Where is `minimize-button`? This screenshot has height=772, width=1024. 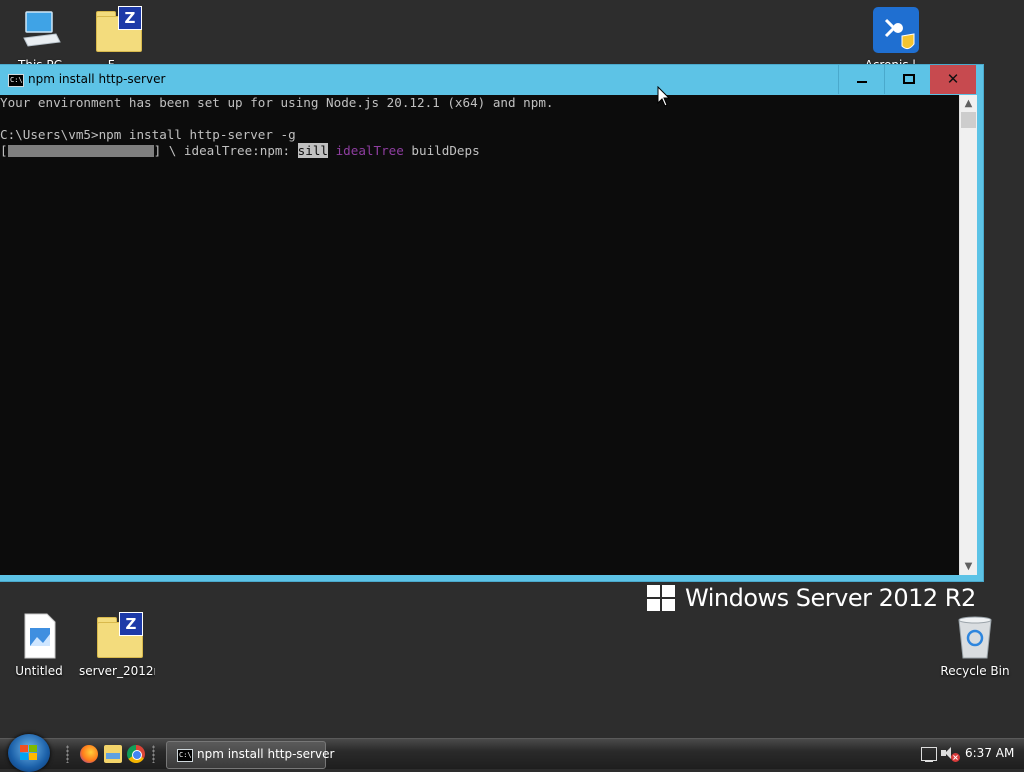
minimize-button is located at coordinates (861, 79).